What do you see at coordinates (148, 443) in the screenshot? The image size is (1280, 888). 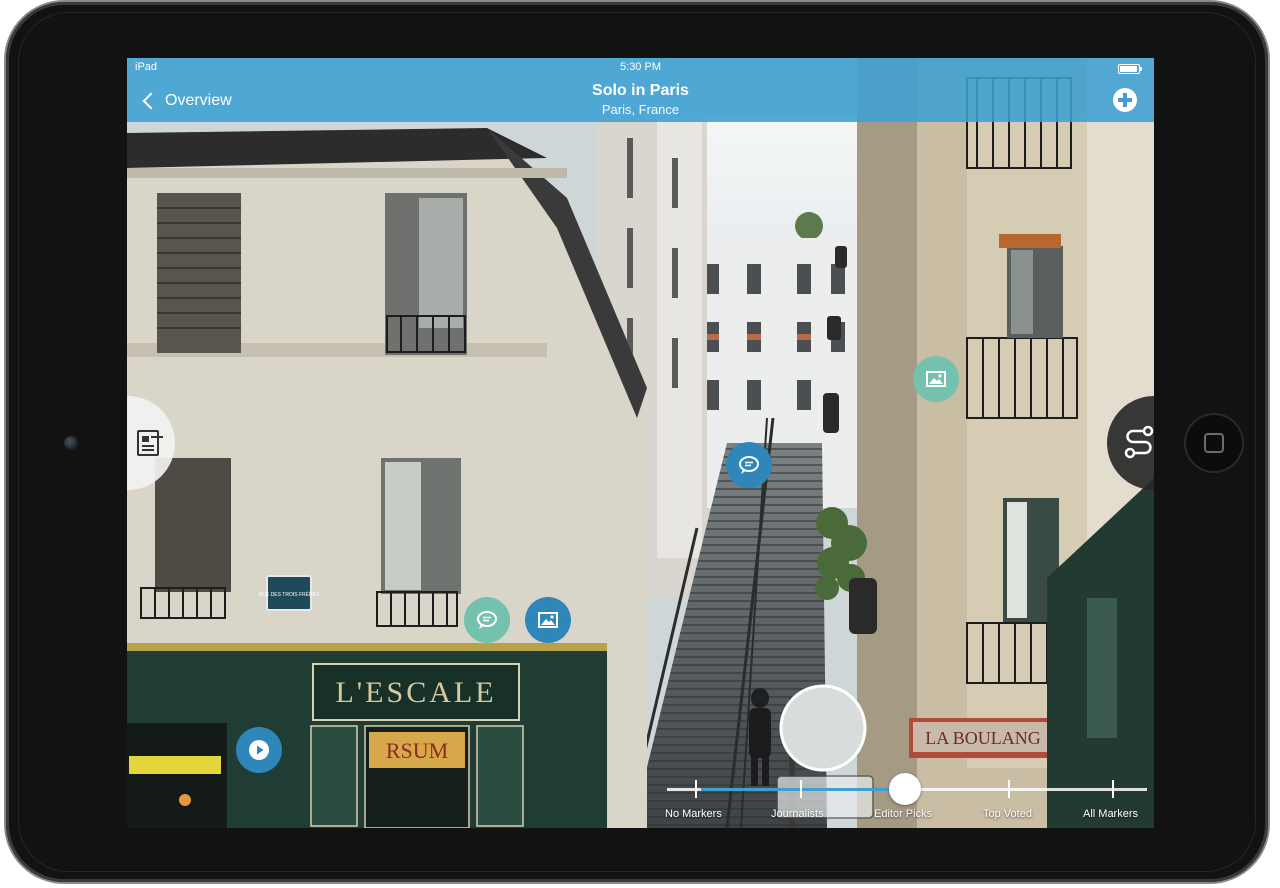 I see `article-icon` at bounding box center [148, 443].